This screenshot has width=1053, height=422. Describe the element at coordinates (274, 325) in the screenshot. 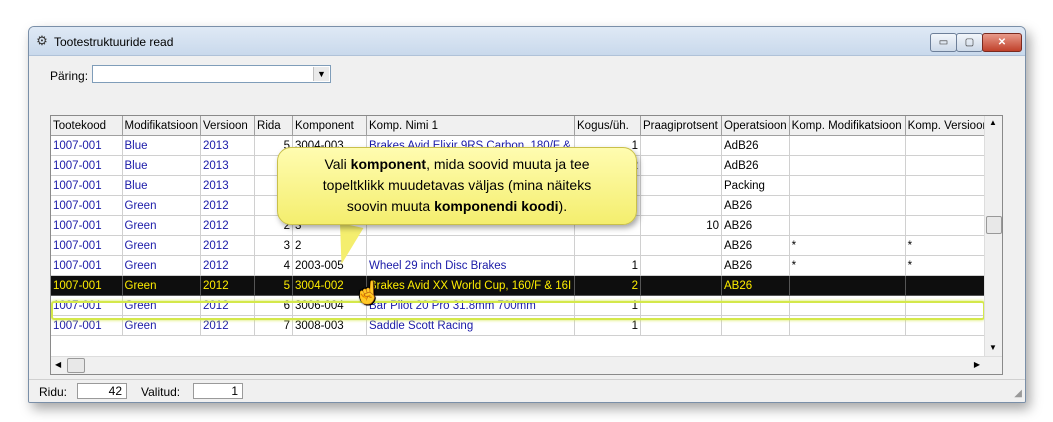

I see `table-cell: 7` at that location.